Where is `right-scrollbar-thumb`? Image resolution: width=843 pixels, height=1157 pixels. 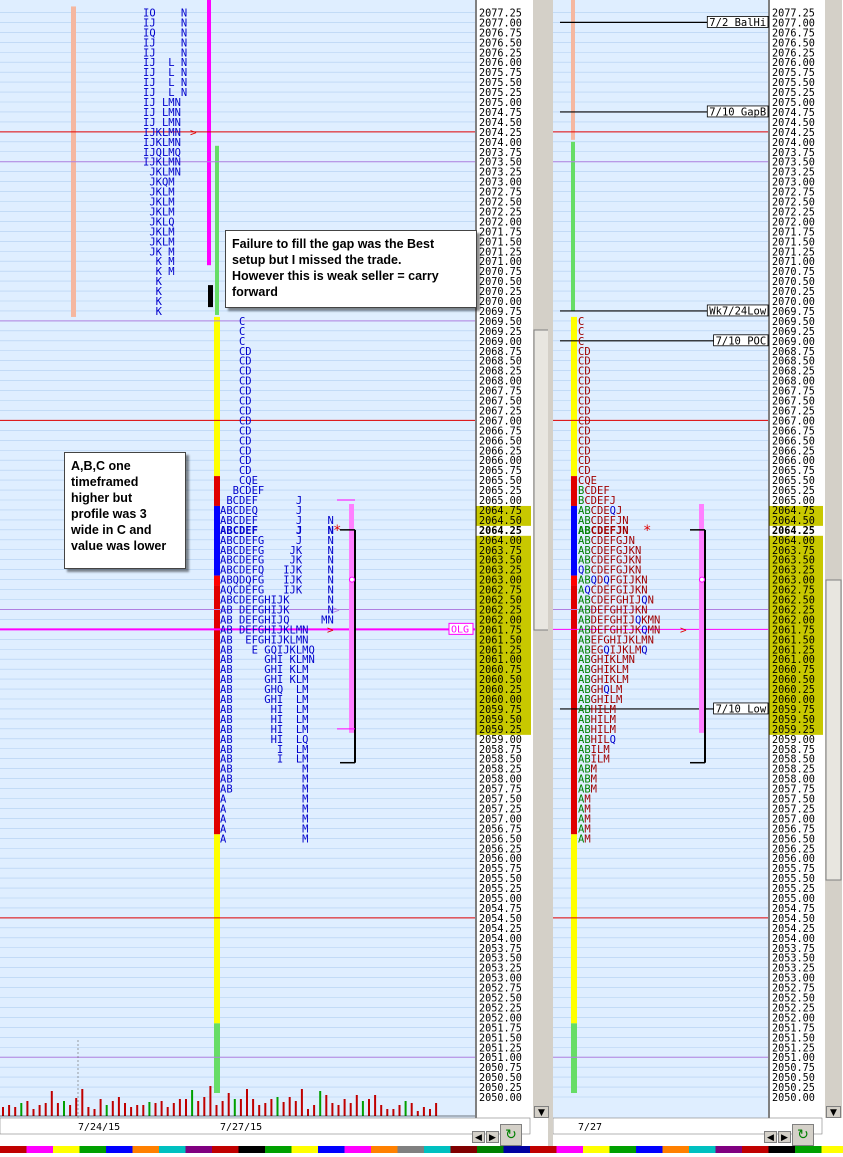
right-scrollbar-thumb is located at coordinates (833, 730).